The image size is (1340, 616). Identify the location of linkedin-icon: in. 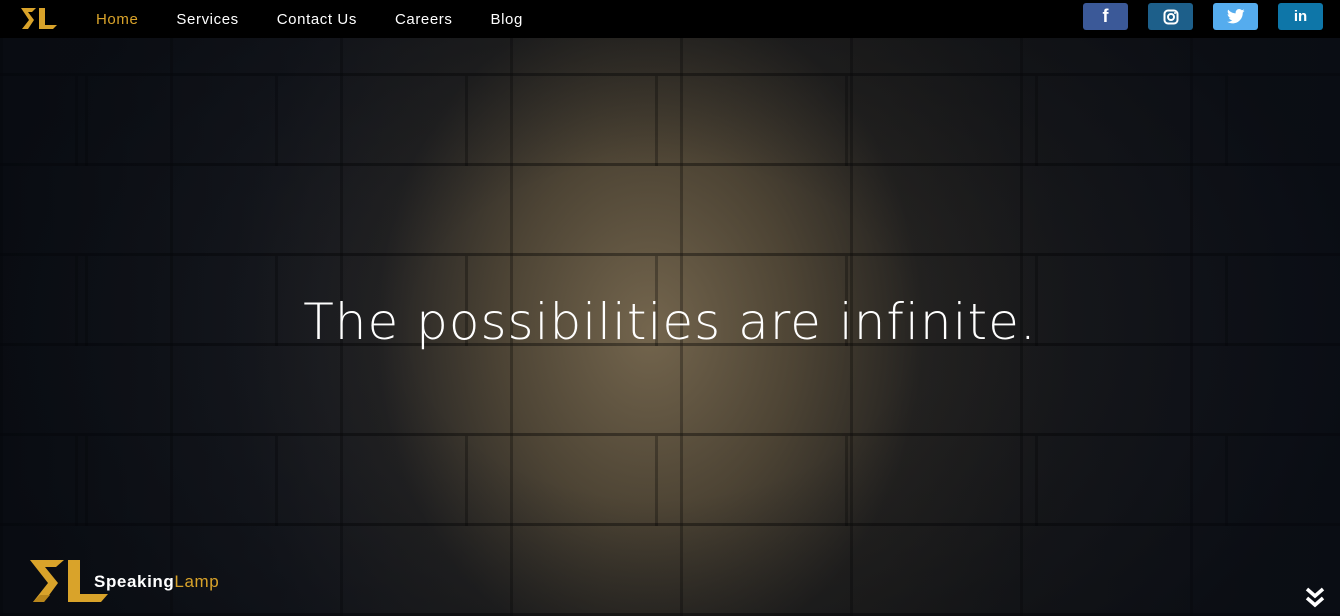
(1300, 16).